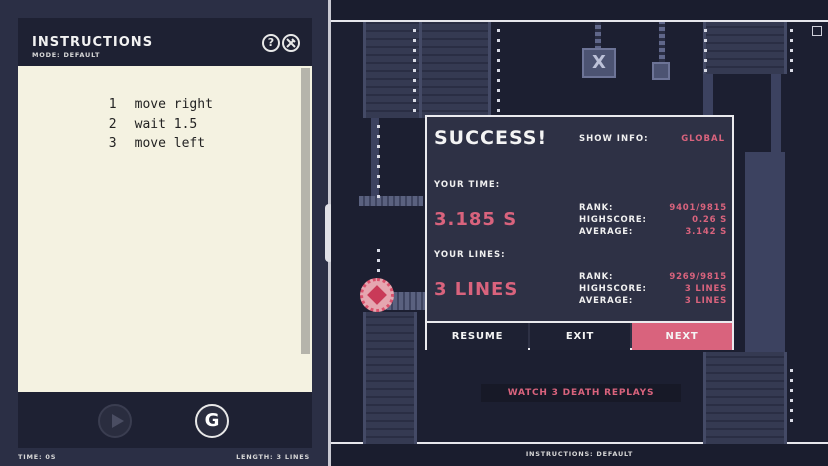 The height and width of the screenshot is (466, 828). Describe the element at coordinates (476, 289) in the screenshot. I see `your-lines-value: 3 LINES` at that location.